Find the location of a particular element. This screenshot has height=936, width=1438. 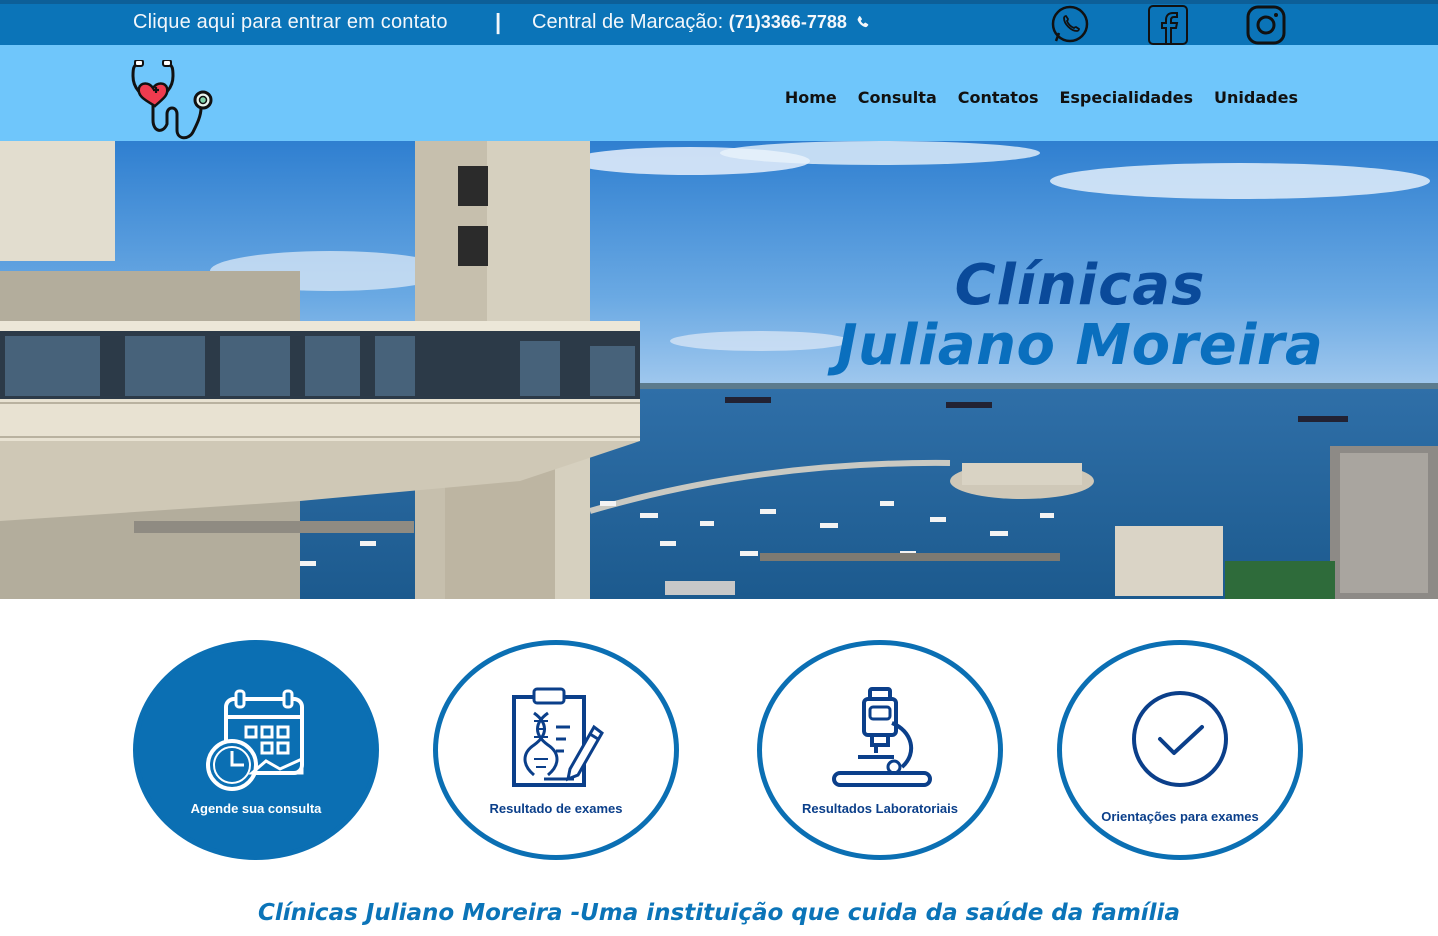

service-resultados-laboratoriais: Resultados Laboratoriais is located at coordinates (880, 750).